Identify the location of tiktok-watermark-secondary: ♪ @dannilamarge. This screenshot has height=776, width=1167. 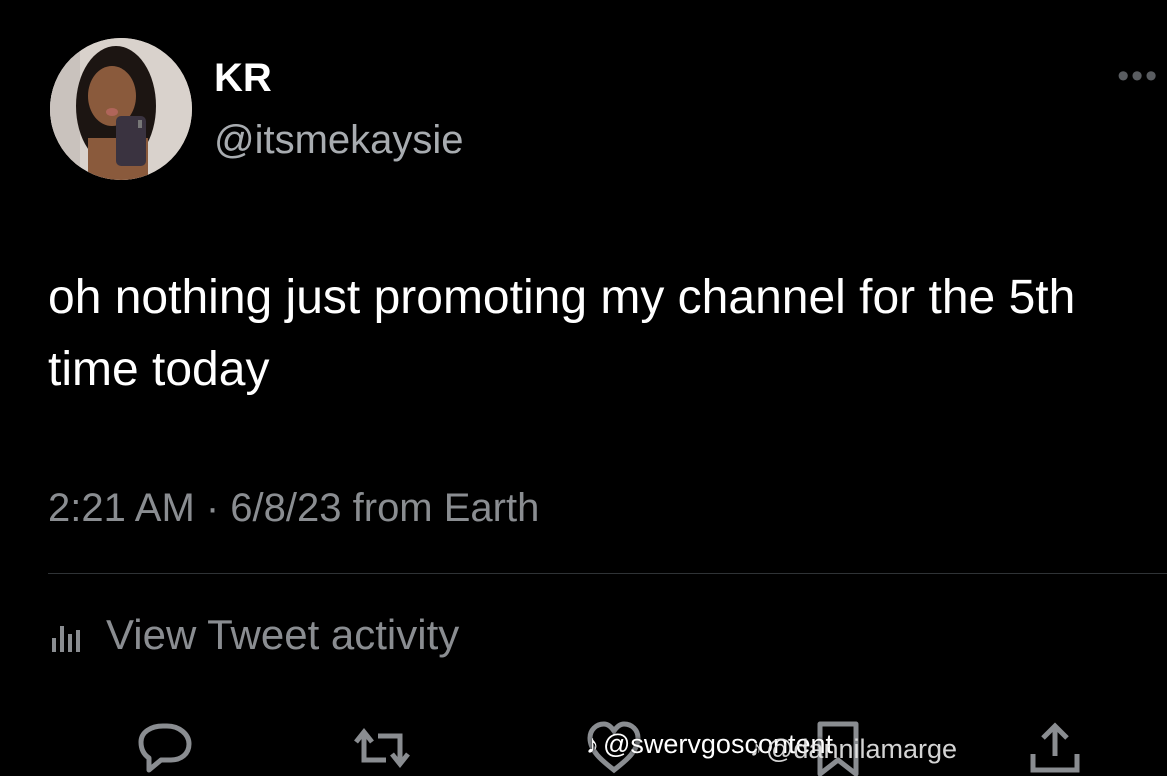
(853, 749).